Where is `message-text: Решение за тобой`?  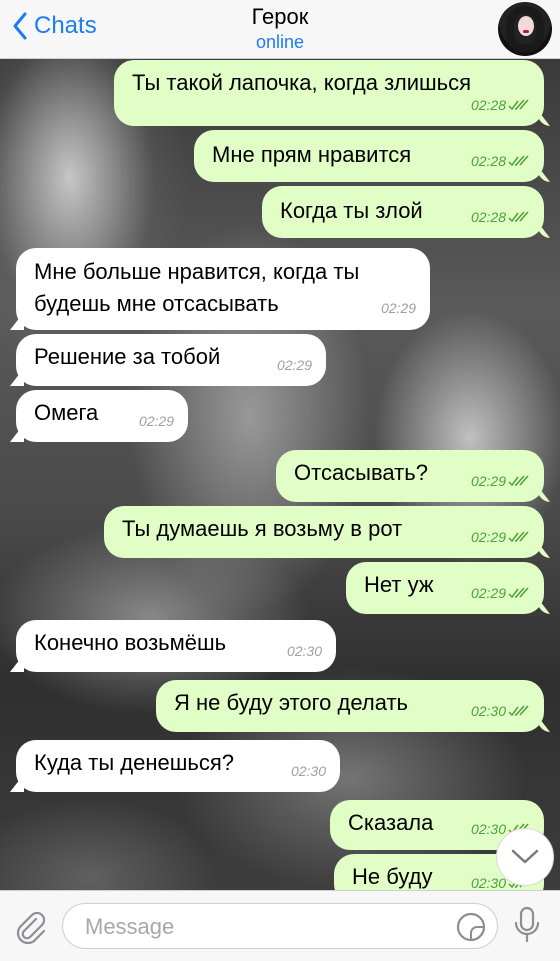 message-text: Решение за тобой is located at coordinates (127, 356).